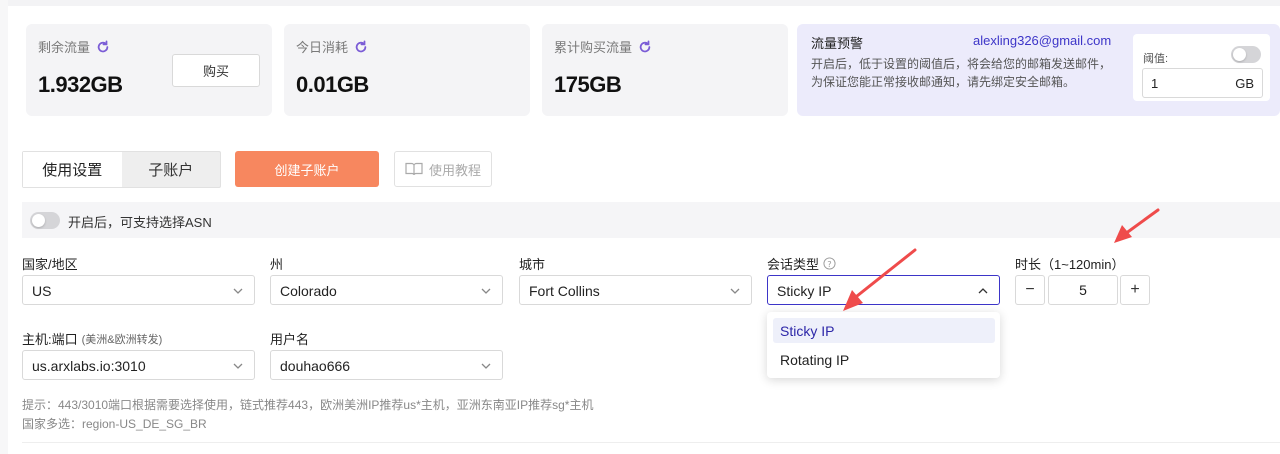  What do you see at coordinates (588, 84) in the screenshot?
I see `total-purchased-value: 175GB` at bounding box center [588, 84].